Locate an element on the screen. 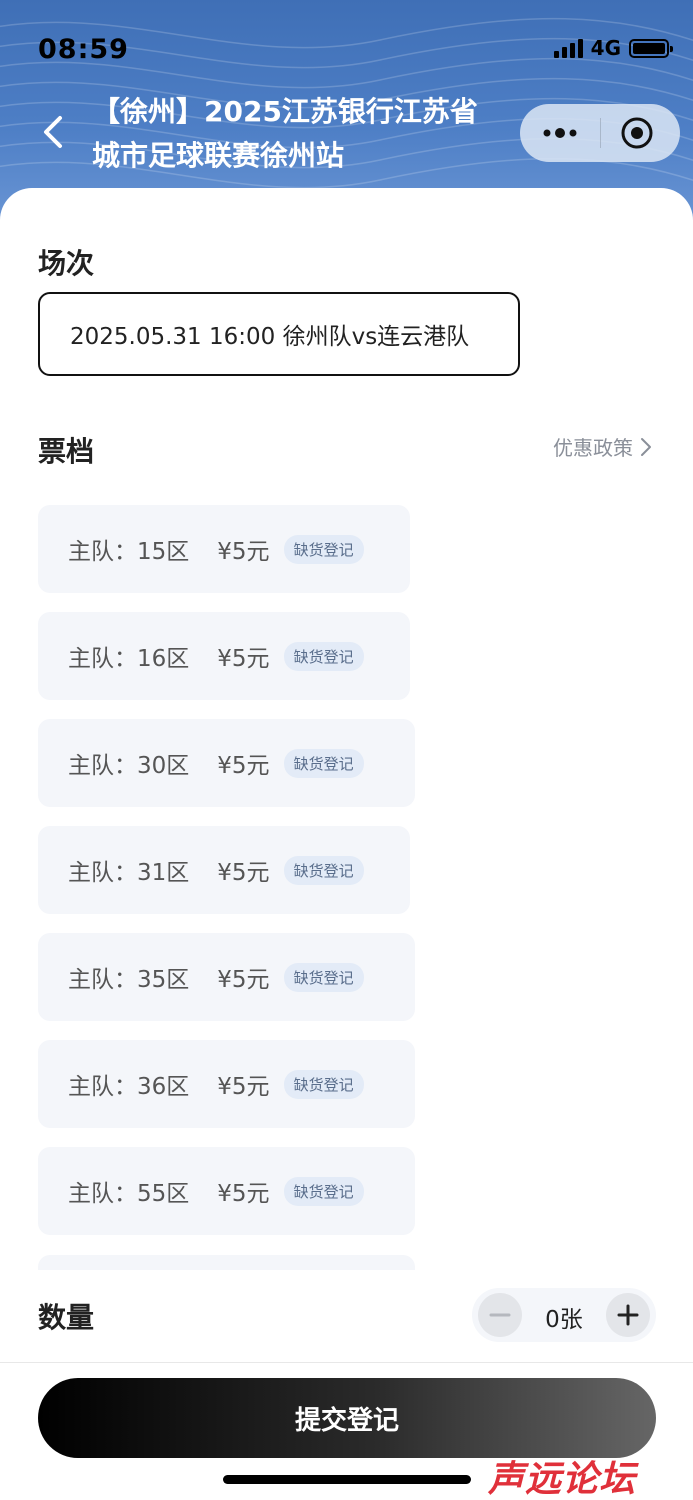 This screenshot has height=1500, width=693. minus-icon is located at coordinates (500, 1315).